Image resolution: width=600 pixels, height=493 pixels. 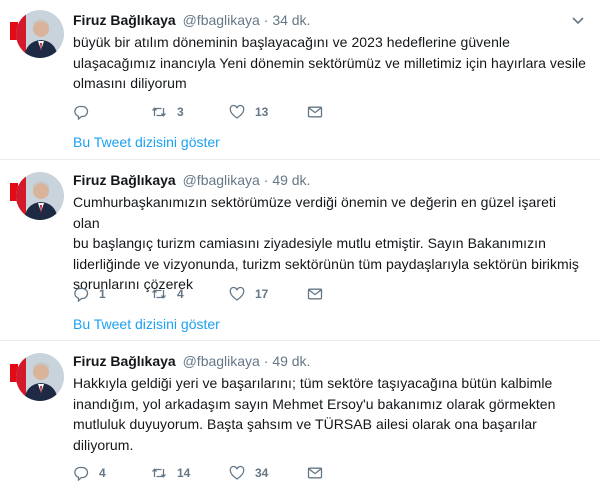 I want to click on like-count: 13, so click(x=262, y=112).